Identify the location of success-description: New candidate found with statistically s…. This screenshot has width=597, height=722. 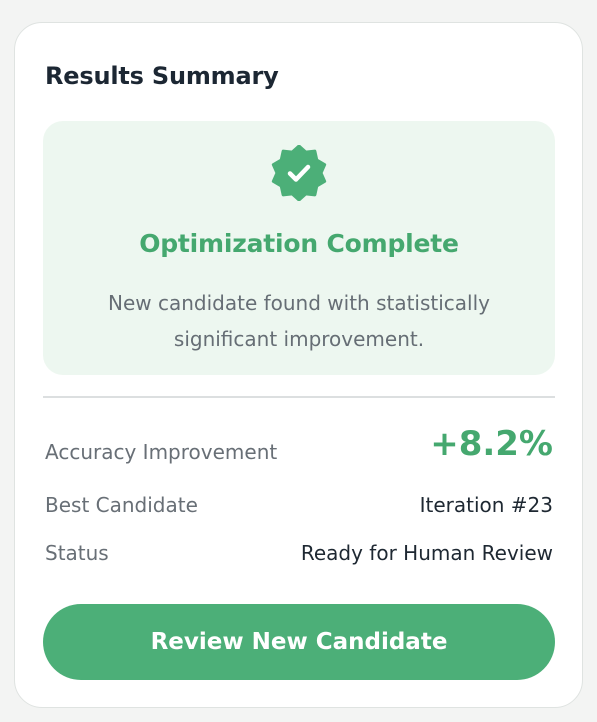
(299, 321).